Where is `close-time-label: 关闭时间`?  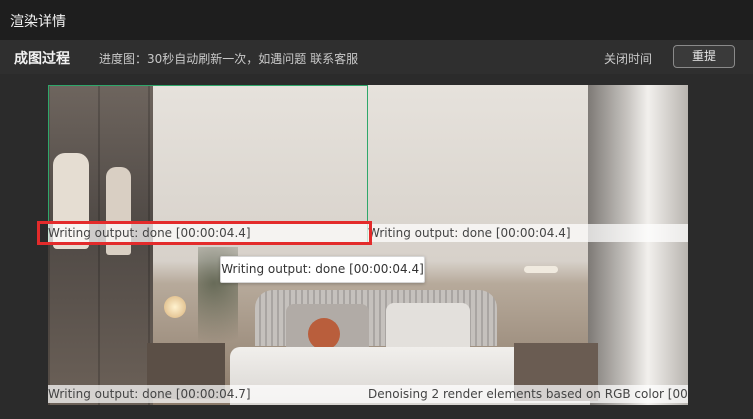 close-time-label: 关闭时间 is located at coordinates (628, 59).